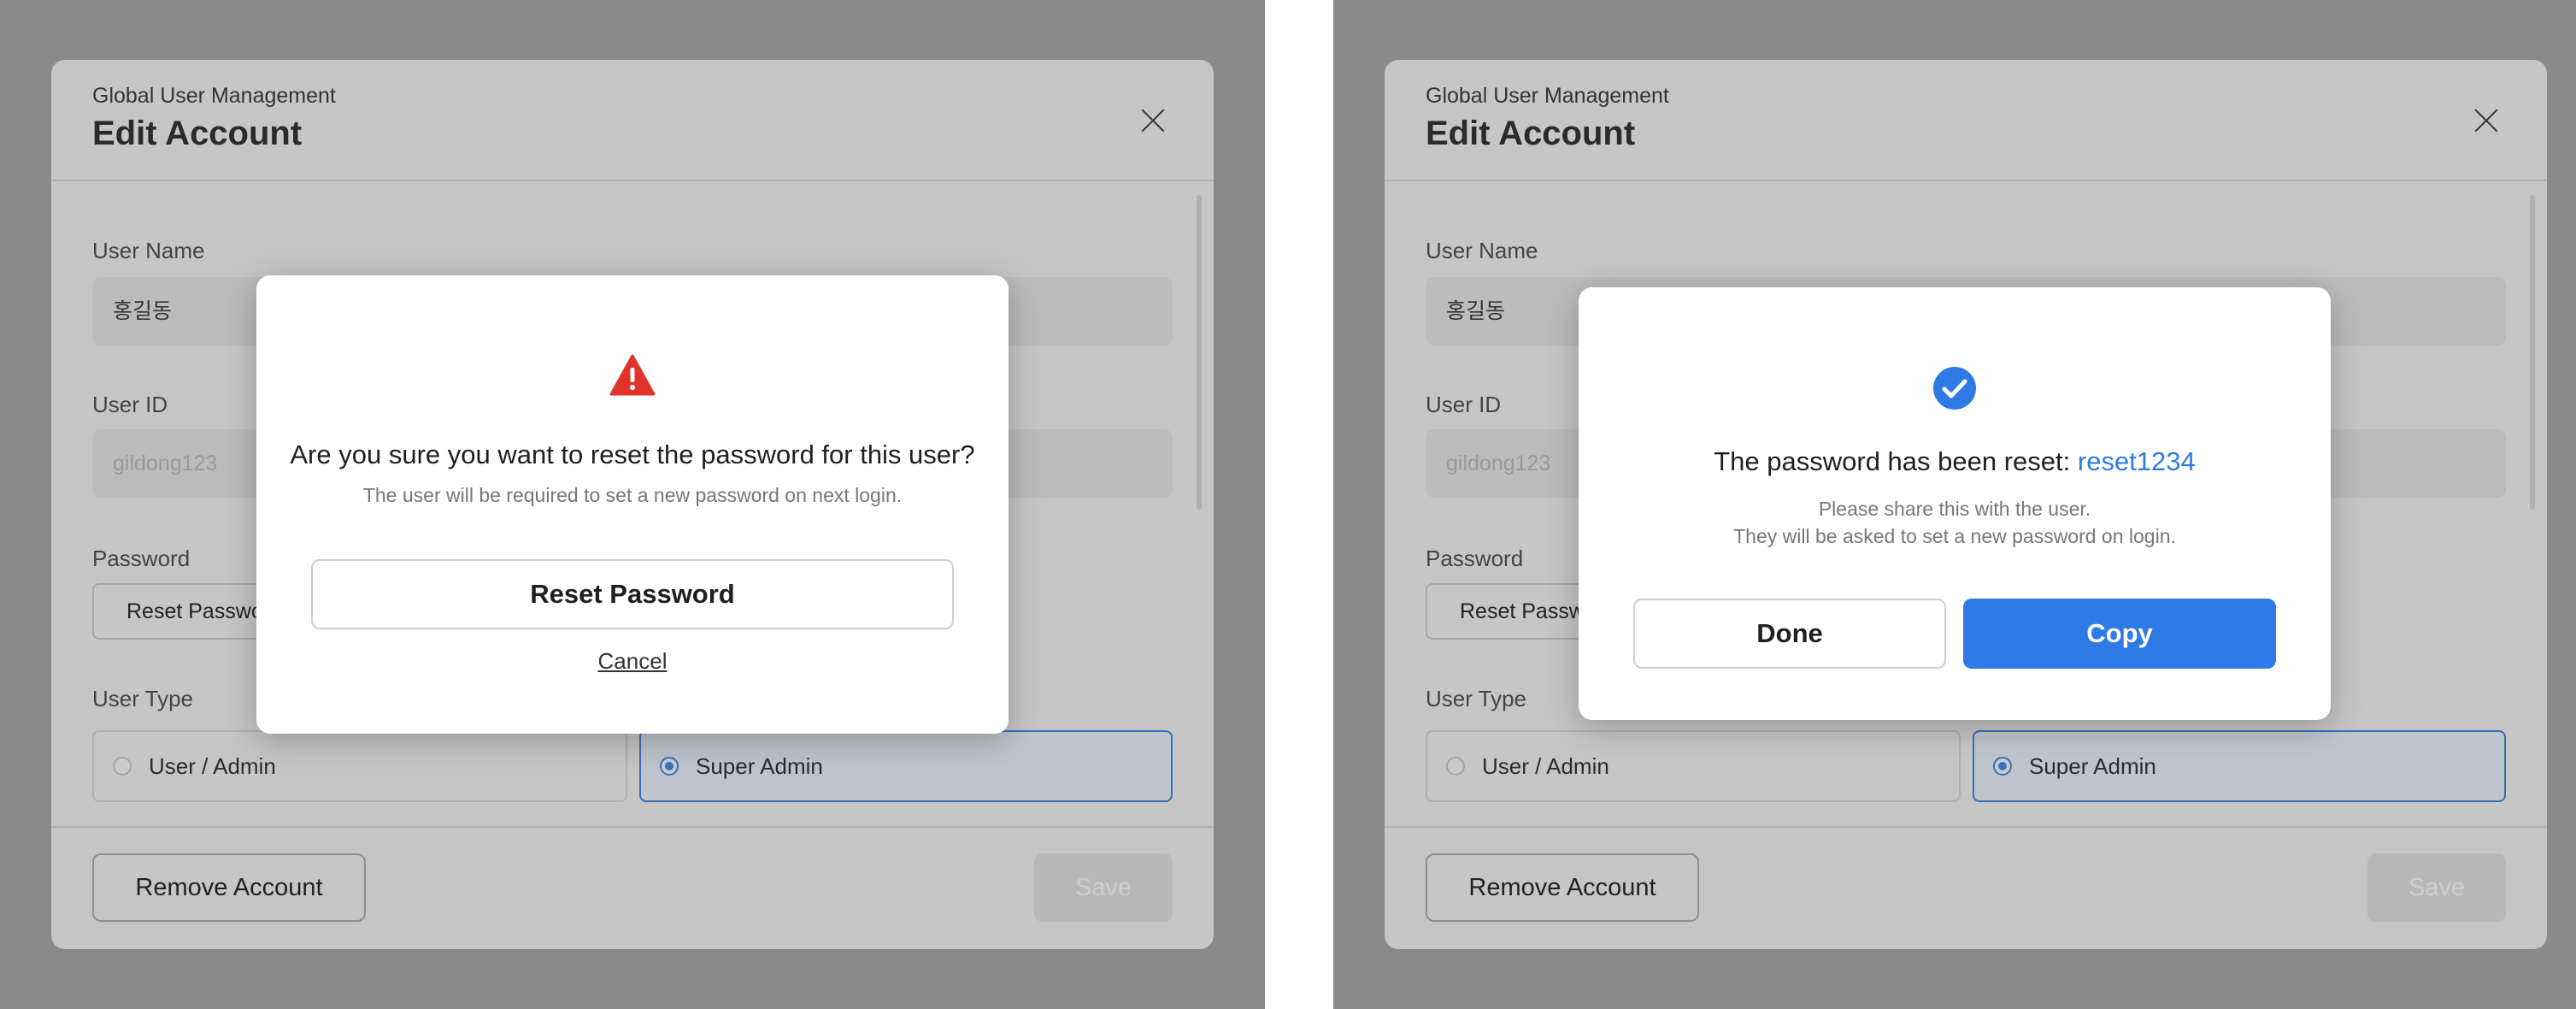 Image resolution: width=2576 pixels, height=1009 pixels. What do you see at coordinates (1954, 388) in the screenshot?
I see `check-circle-icon` at bounding box center [1954, 388].